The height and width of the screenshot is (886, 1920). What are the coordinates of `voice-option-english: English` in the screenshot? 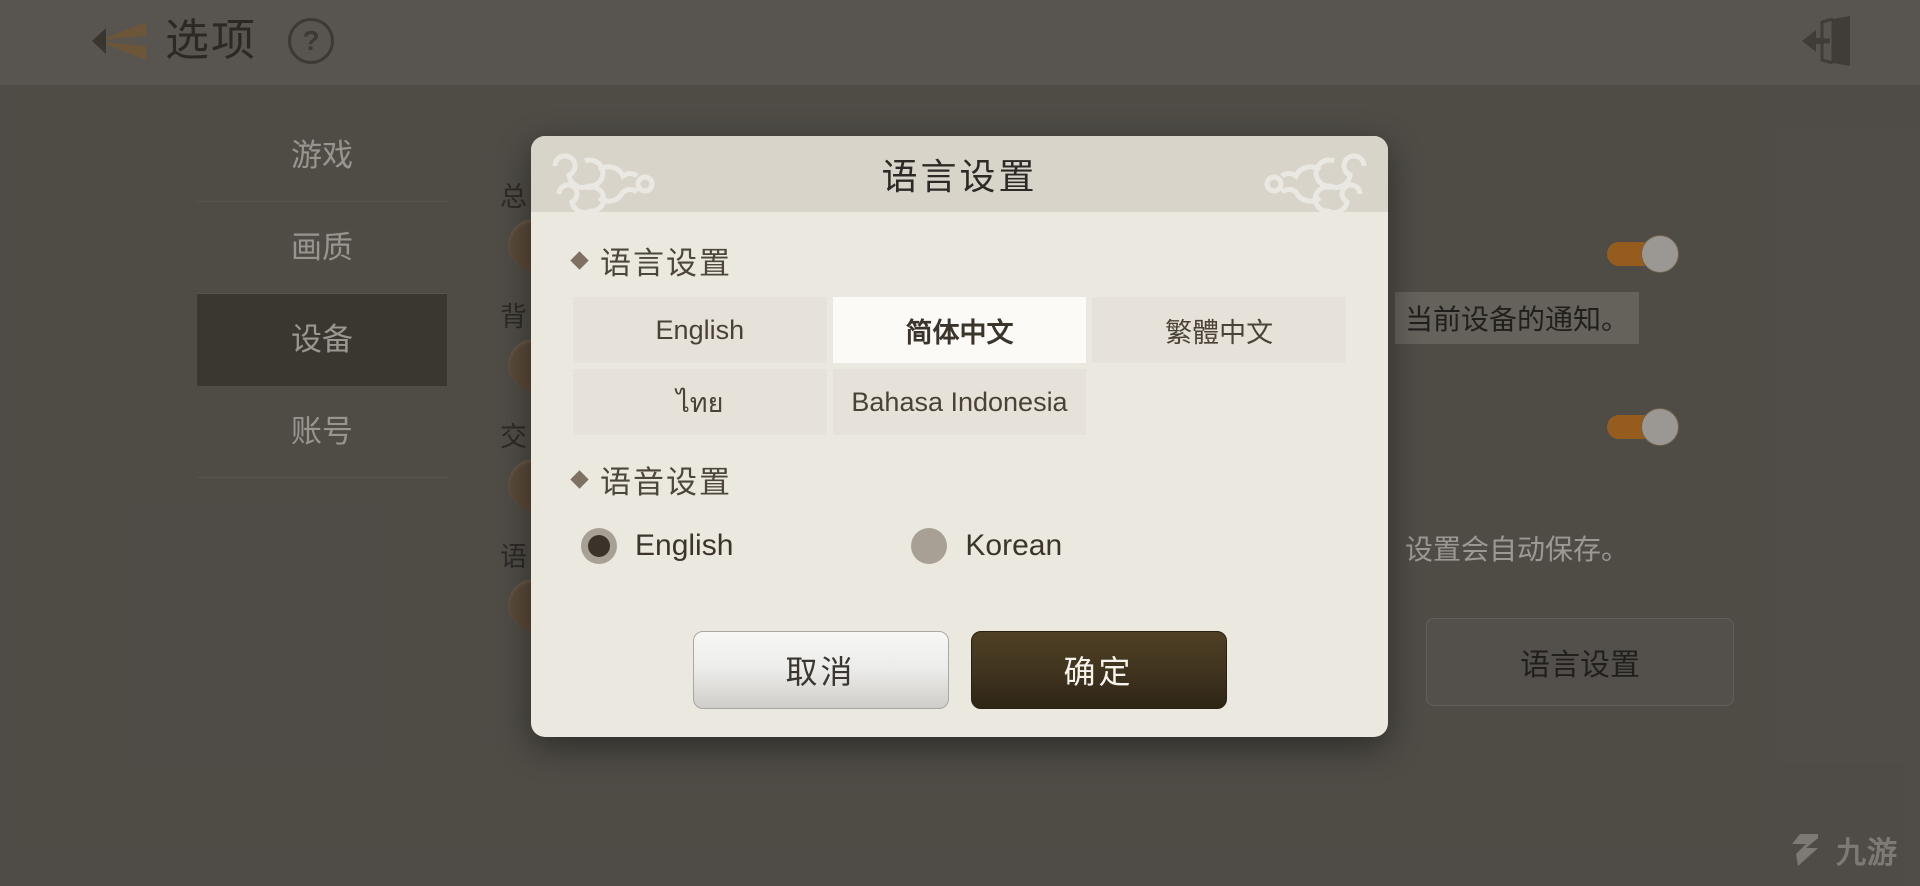 It's located at (657, 546).